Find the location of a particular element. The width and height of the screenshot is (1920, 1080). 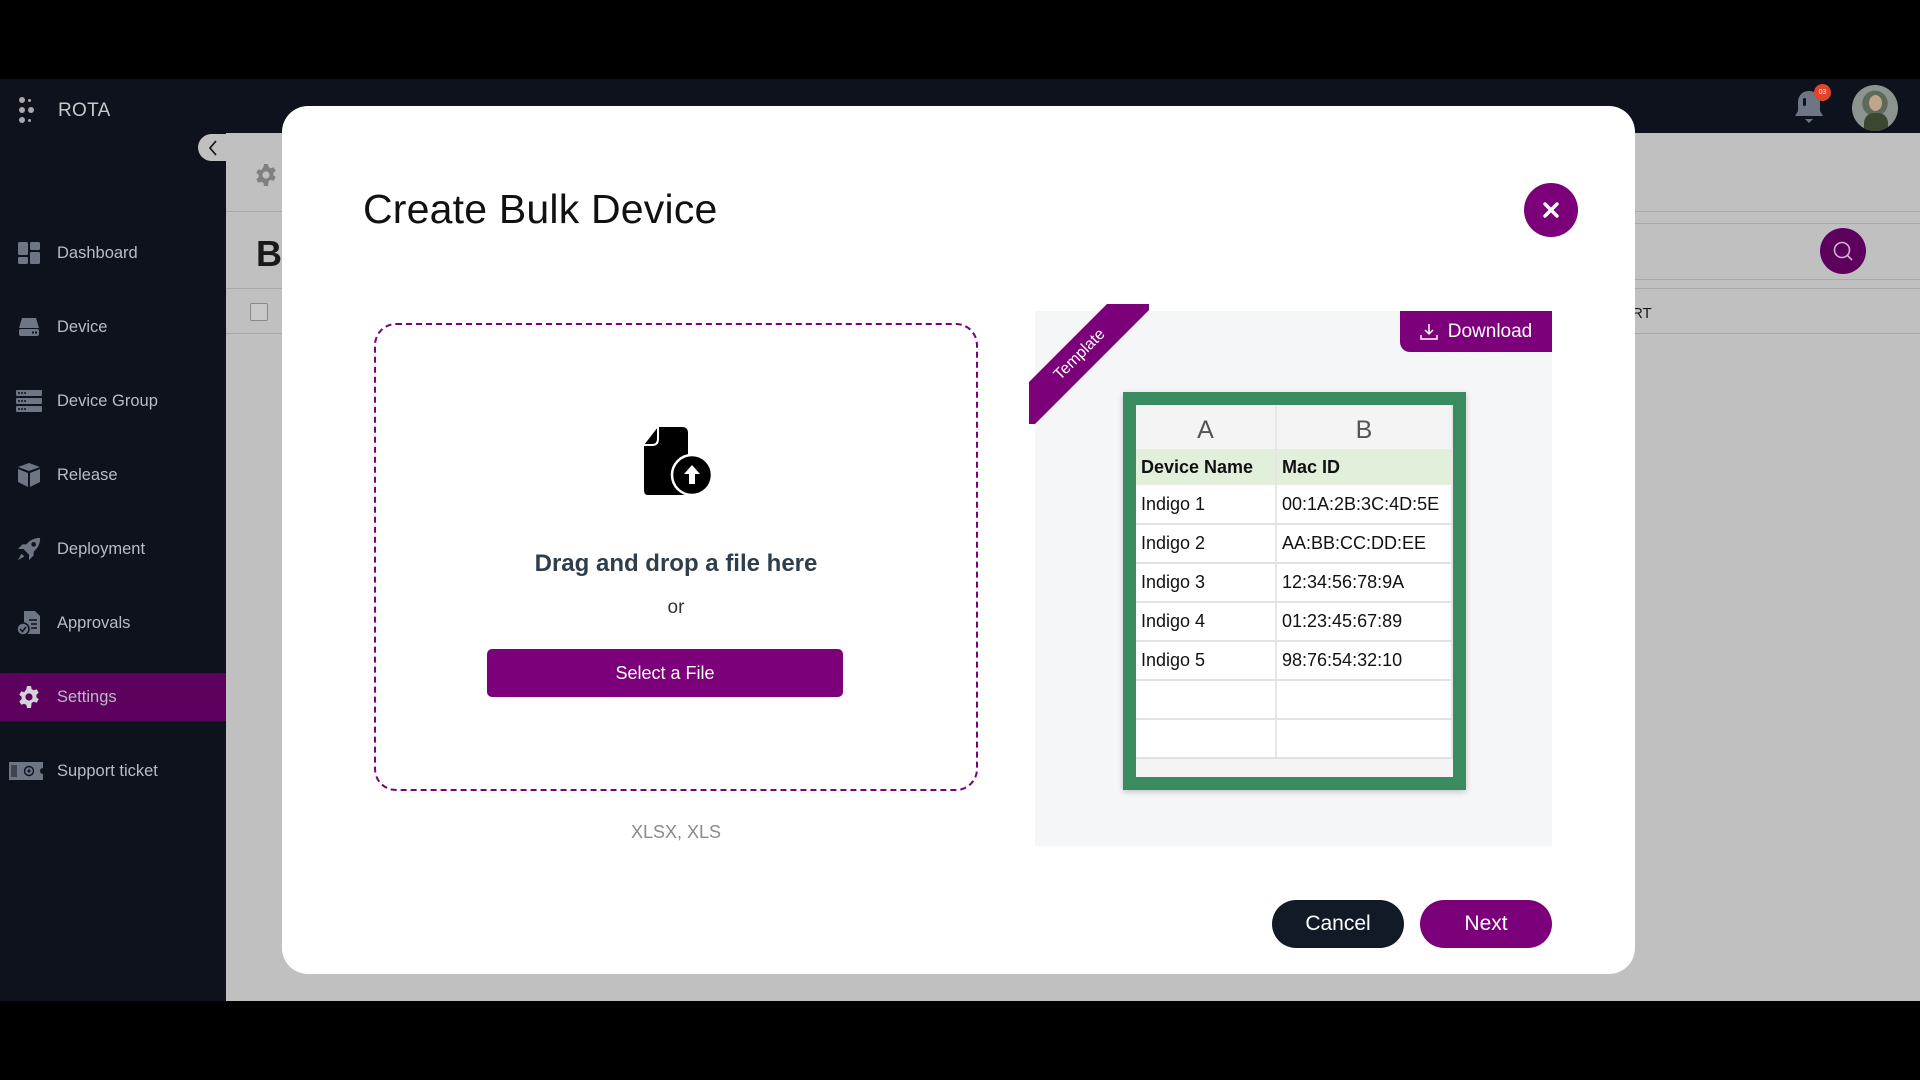

sidebar-item-device: Device is located at coordinates (113, 327).